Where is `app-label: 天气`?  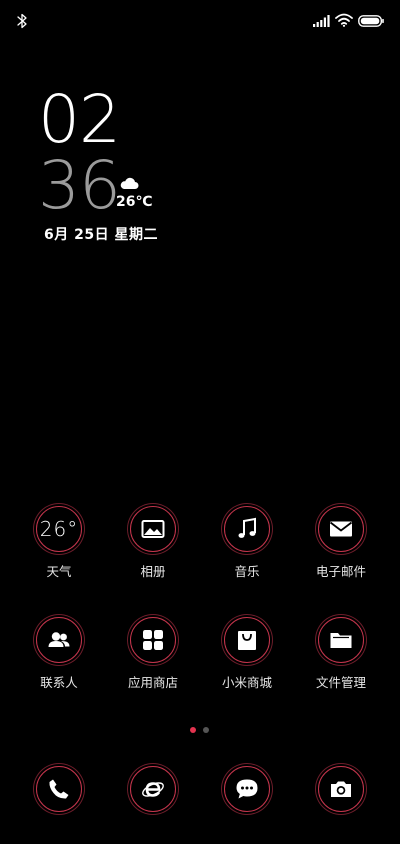
app-label: 天气 is located at coordinates (59, 571).